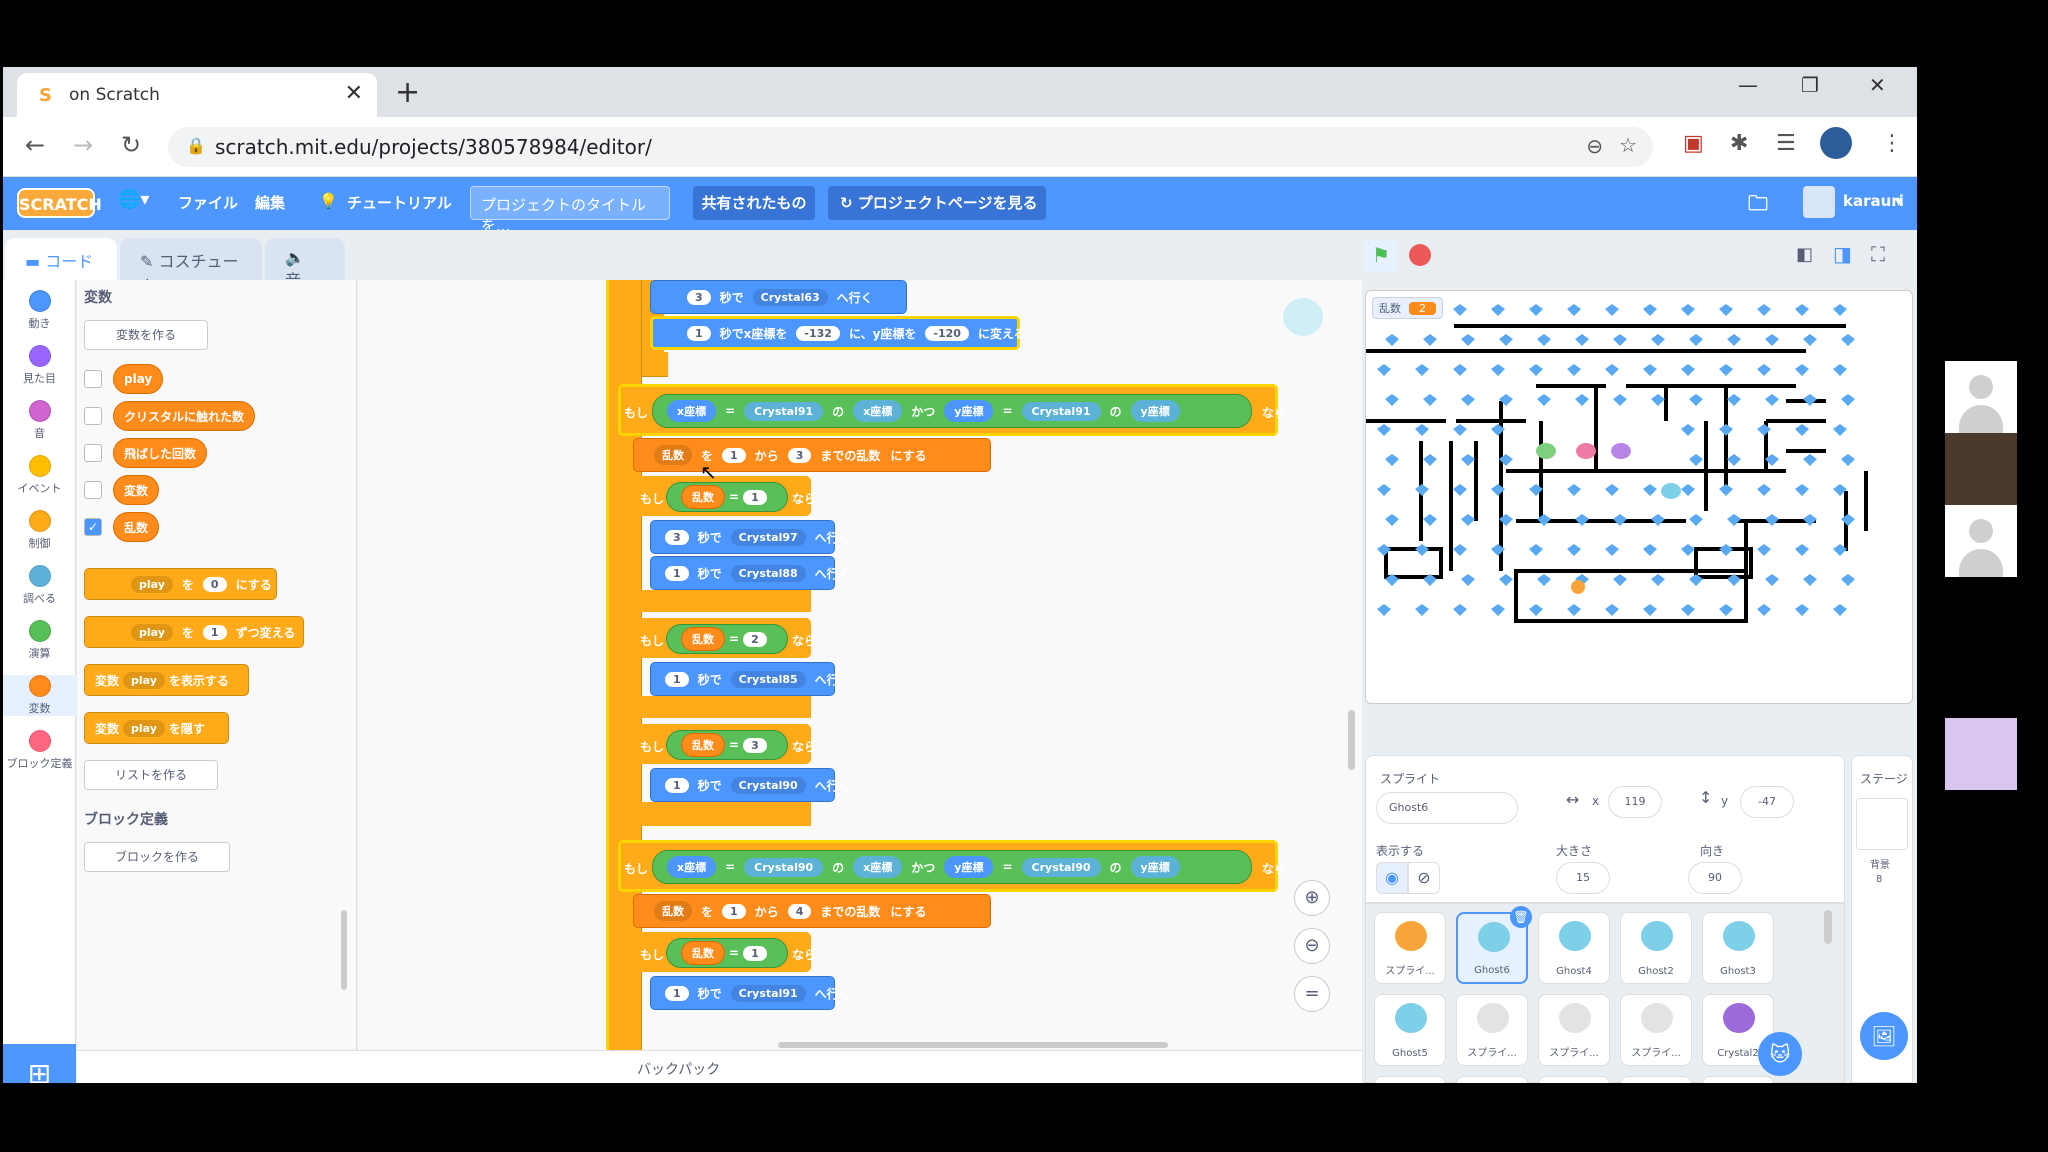 The width and height of the screenshot is (2048, 1152). Describe the element at coordinates (1410, 1079) in the screenshot. I see `sprite-tile: Crystal` at that location.